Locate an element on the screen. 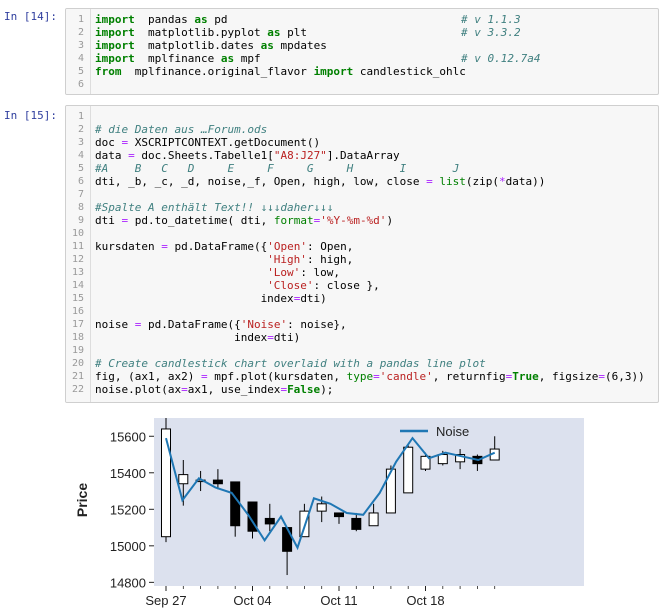 The height and width of the screenshot is (612, 659). code-text: doc = XSCRIPTCONTEXT.getDocument() is located at coordinates (208, 142).